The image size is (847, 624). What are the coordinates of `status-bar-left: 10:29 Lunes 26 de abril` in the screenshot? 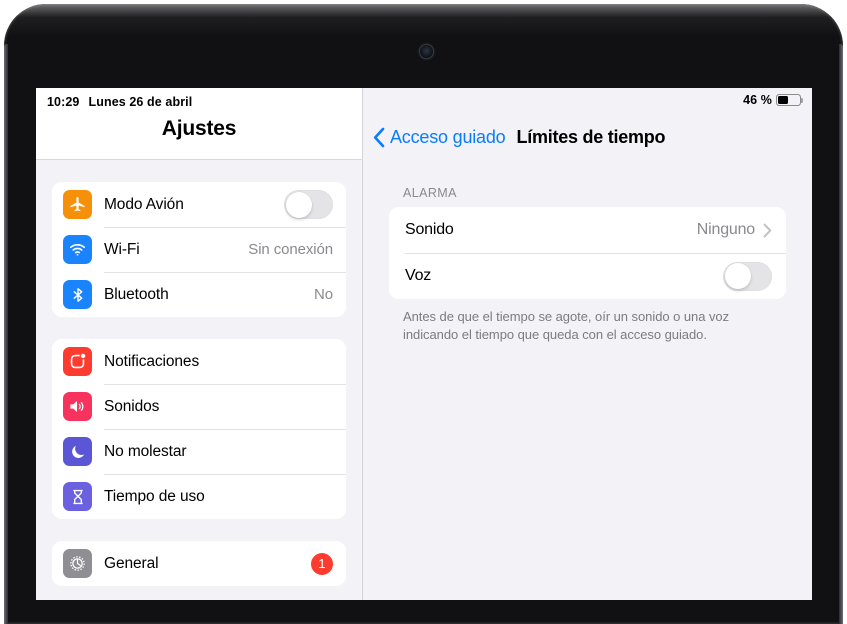 It's located at (119, 102).